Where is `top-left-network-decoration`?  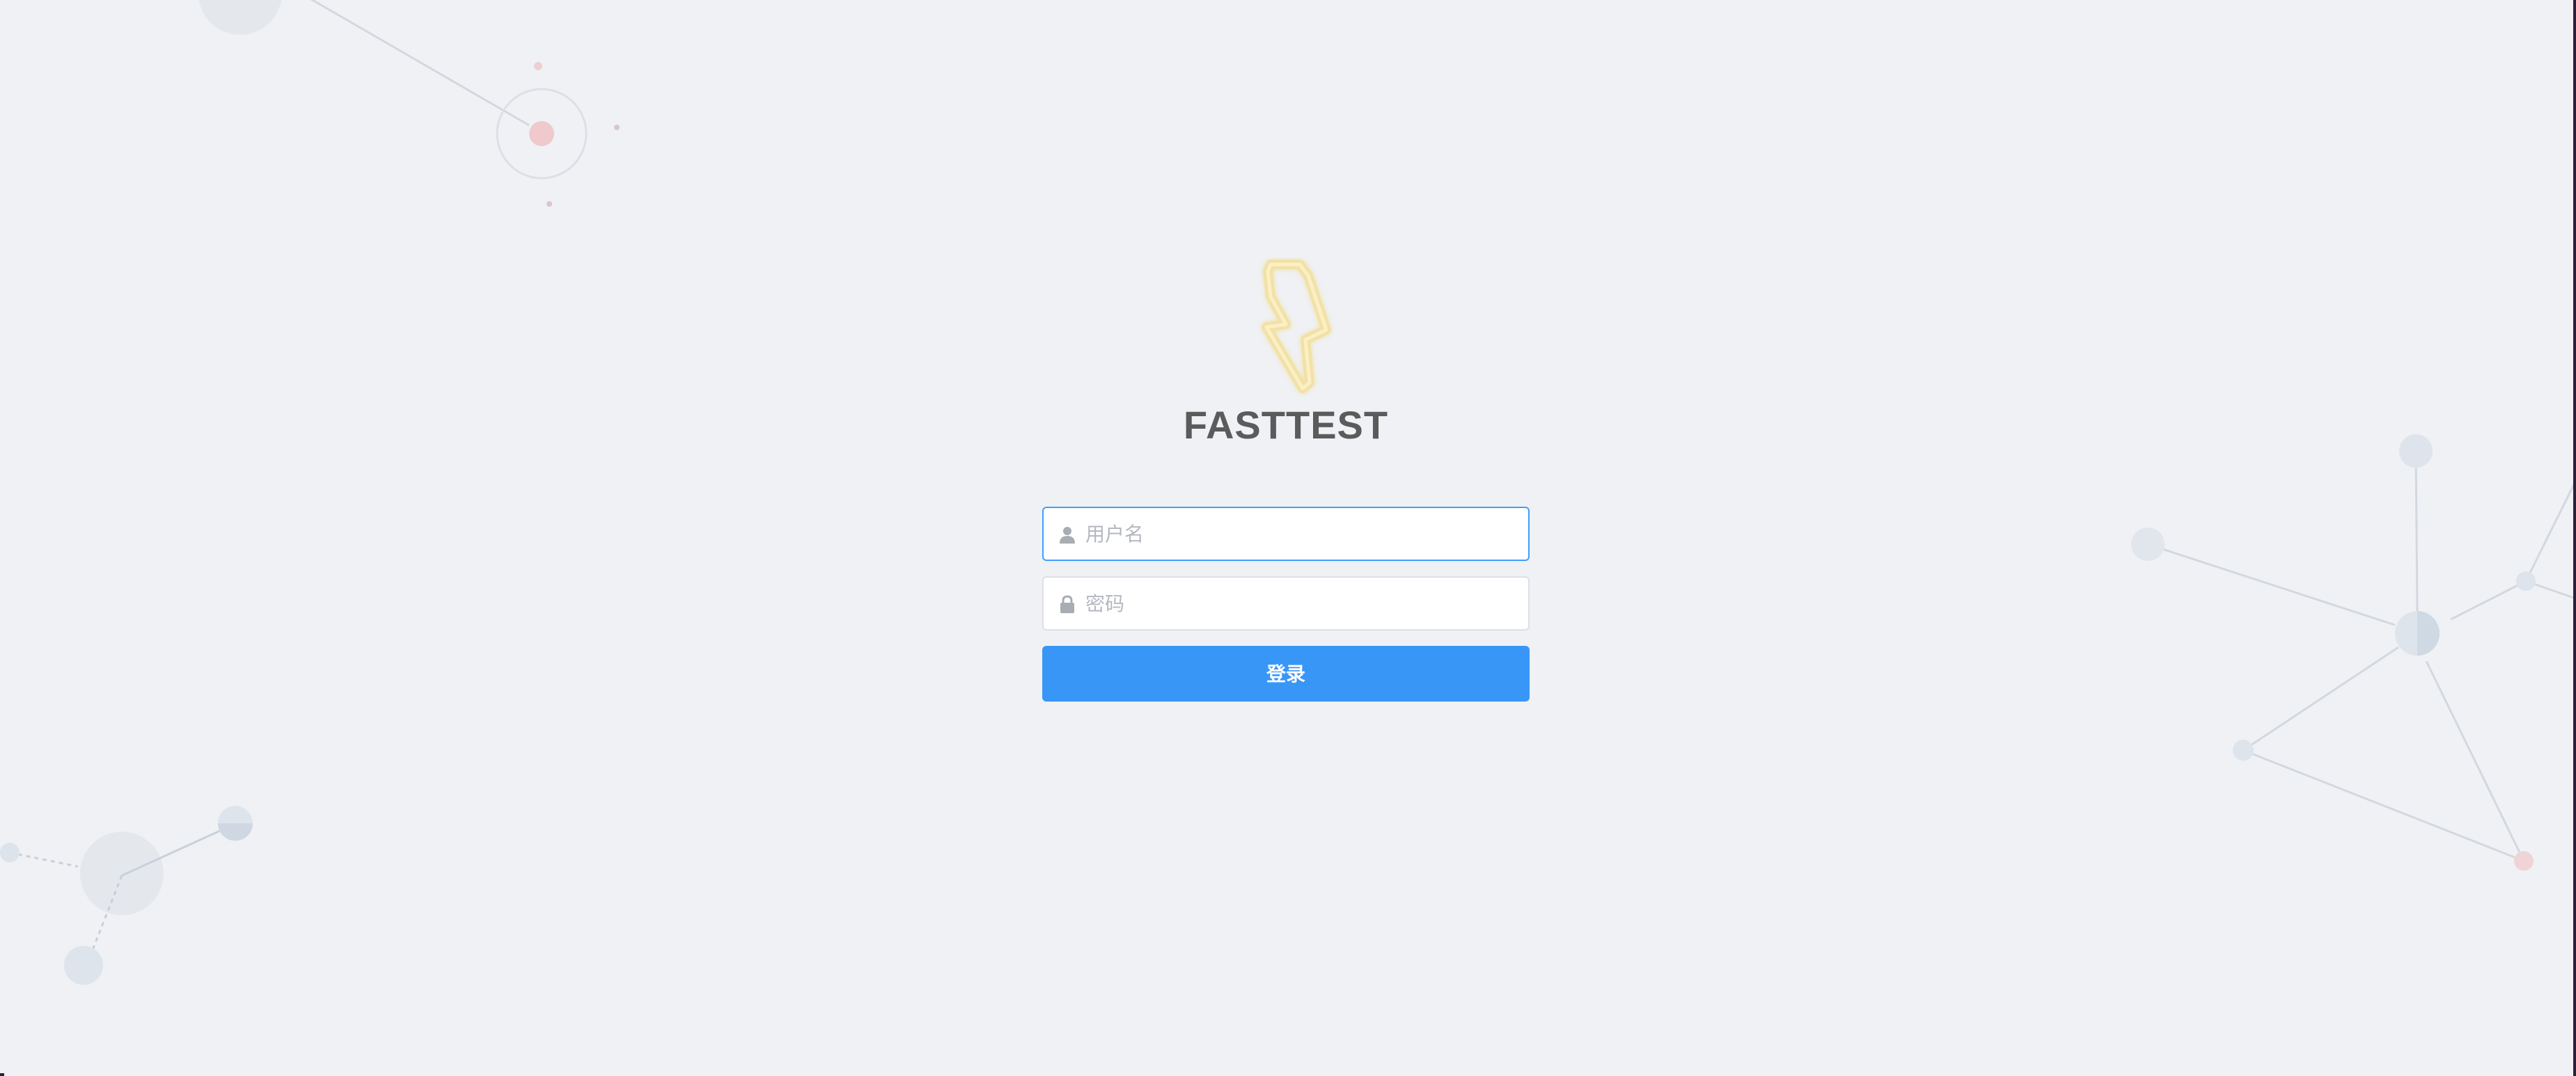
top-left-network-decoration is located at coordinates (409, 103).